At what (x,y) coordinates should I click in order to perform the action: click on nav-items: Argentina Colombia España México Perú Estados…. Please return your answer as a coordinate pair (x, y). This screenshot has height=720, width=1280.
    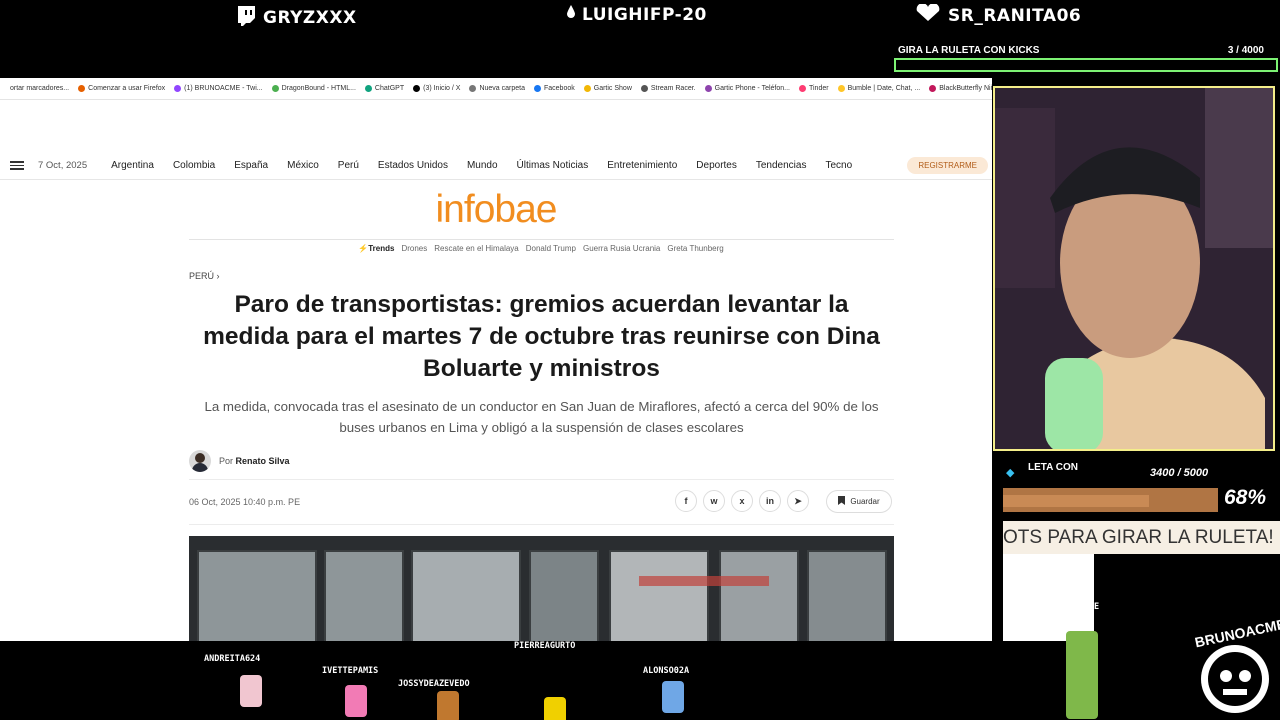
    Looking at the image, I should click on (481, 165).